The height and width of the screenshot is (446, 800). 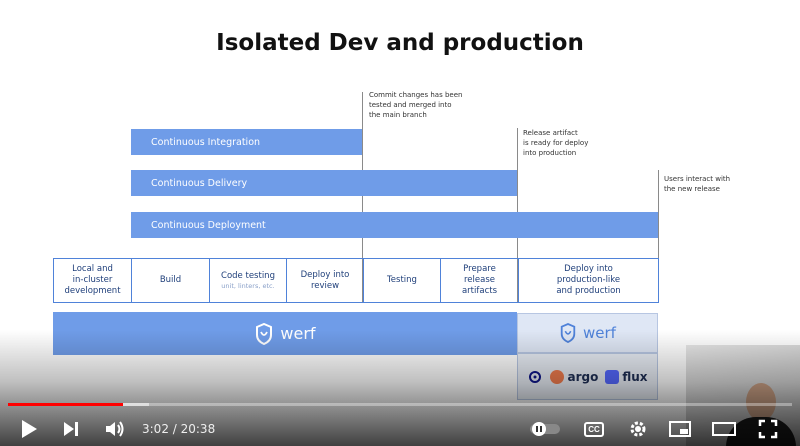 I want to click on flux-icon, so click(x=612, y=376).